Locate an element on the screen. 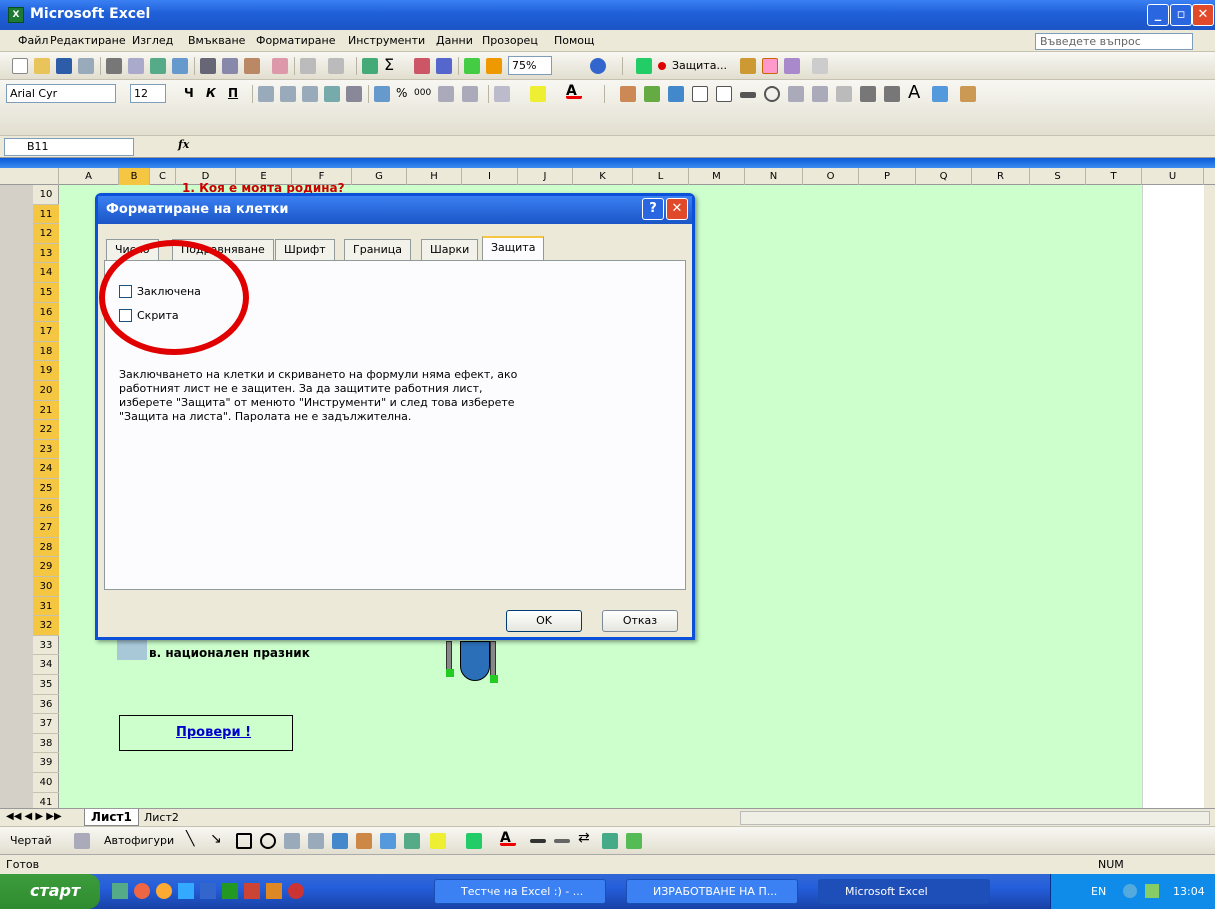  column-header: P is located at coordinates (887, 176).